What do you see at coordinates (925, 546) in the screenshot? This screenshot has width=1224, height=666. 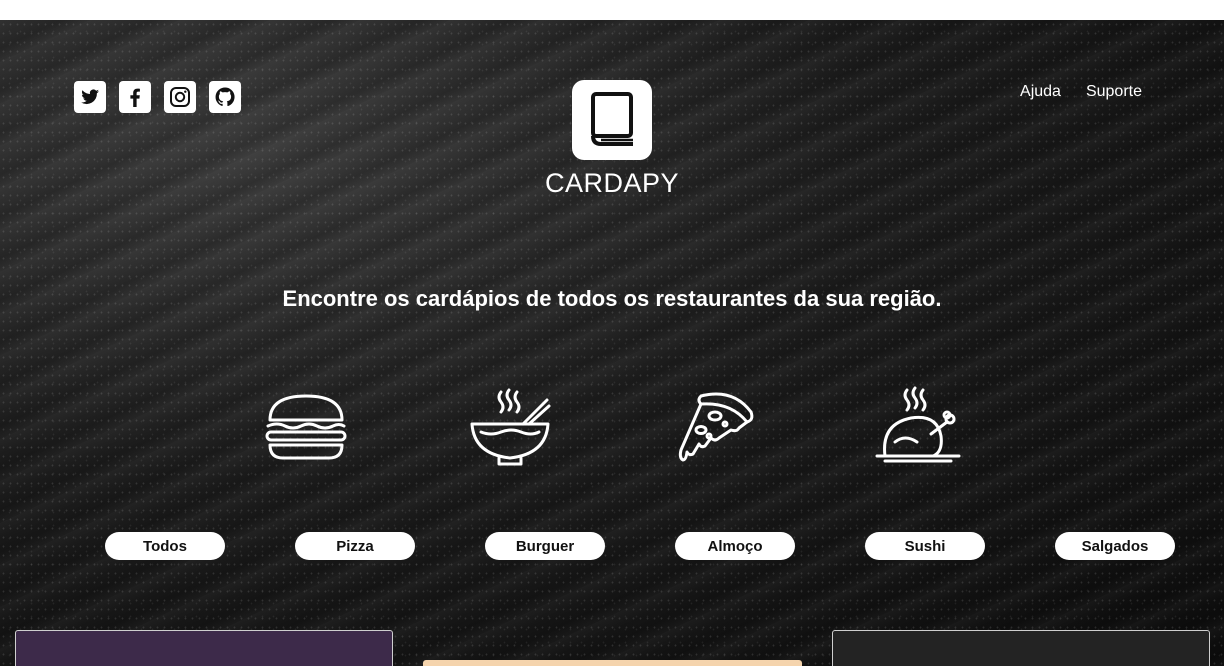 I see `category-sushi-button: Sushi` at bounding box center [925, 546].